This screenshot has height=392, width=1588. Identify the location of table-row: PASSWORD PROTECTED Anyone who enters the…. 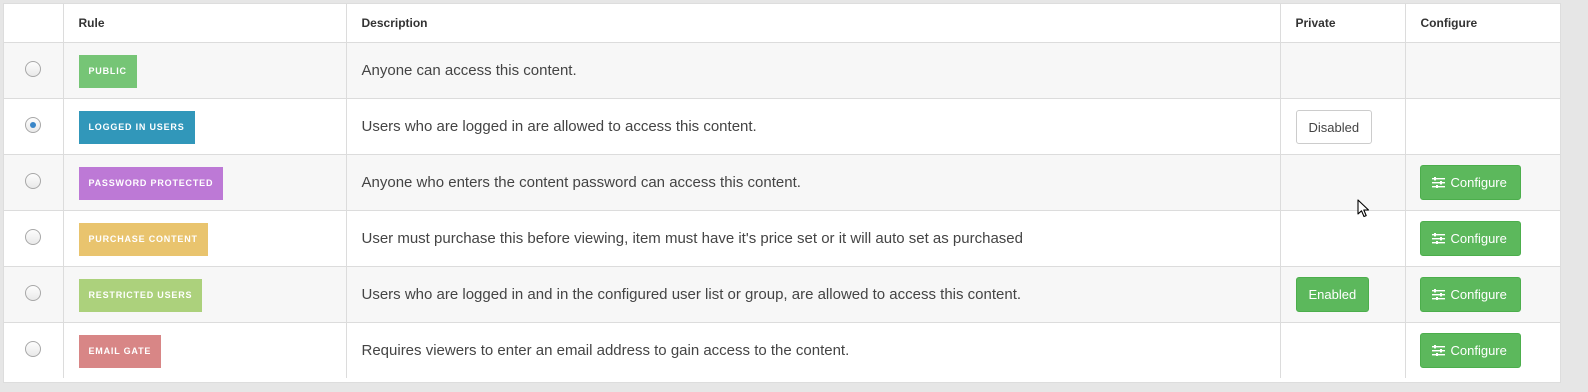
(782, 182).